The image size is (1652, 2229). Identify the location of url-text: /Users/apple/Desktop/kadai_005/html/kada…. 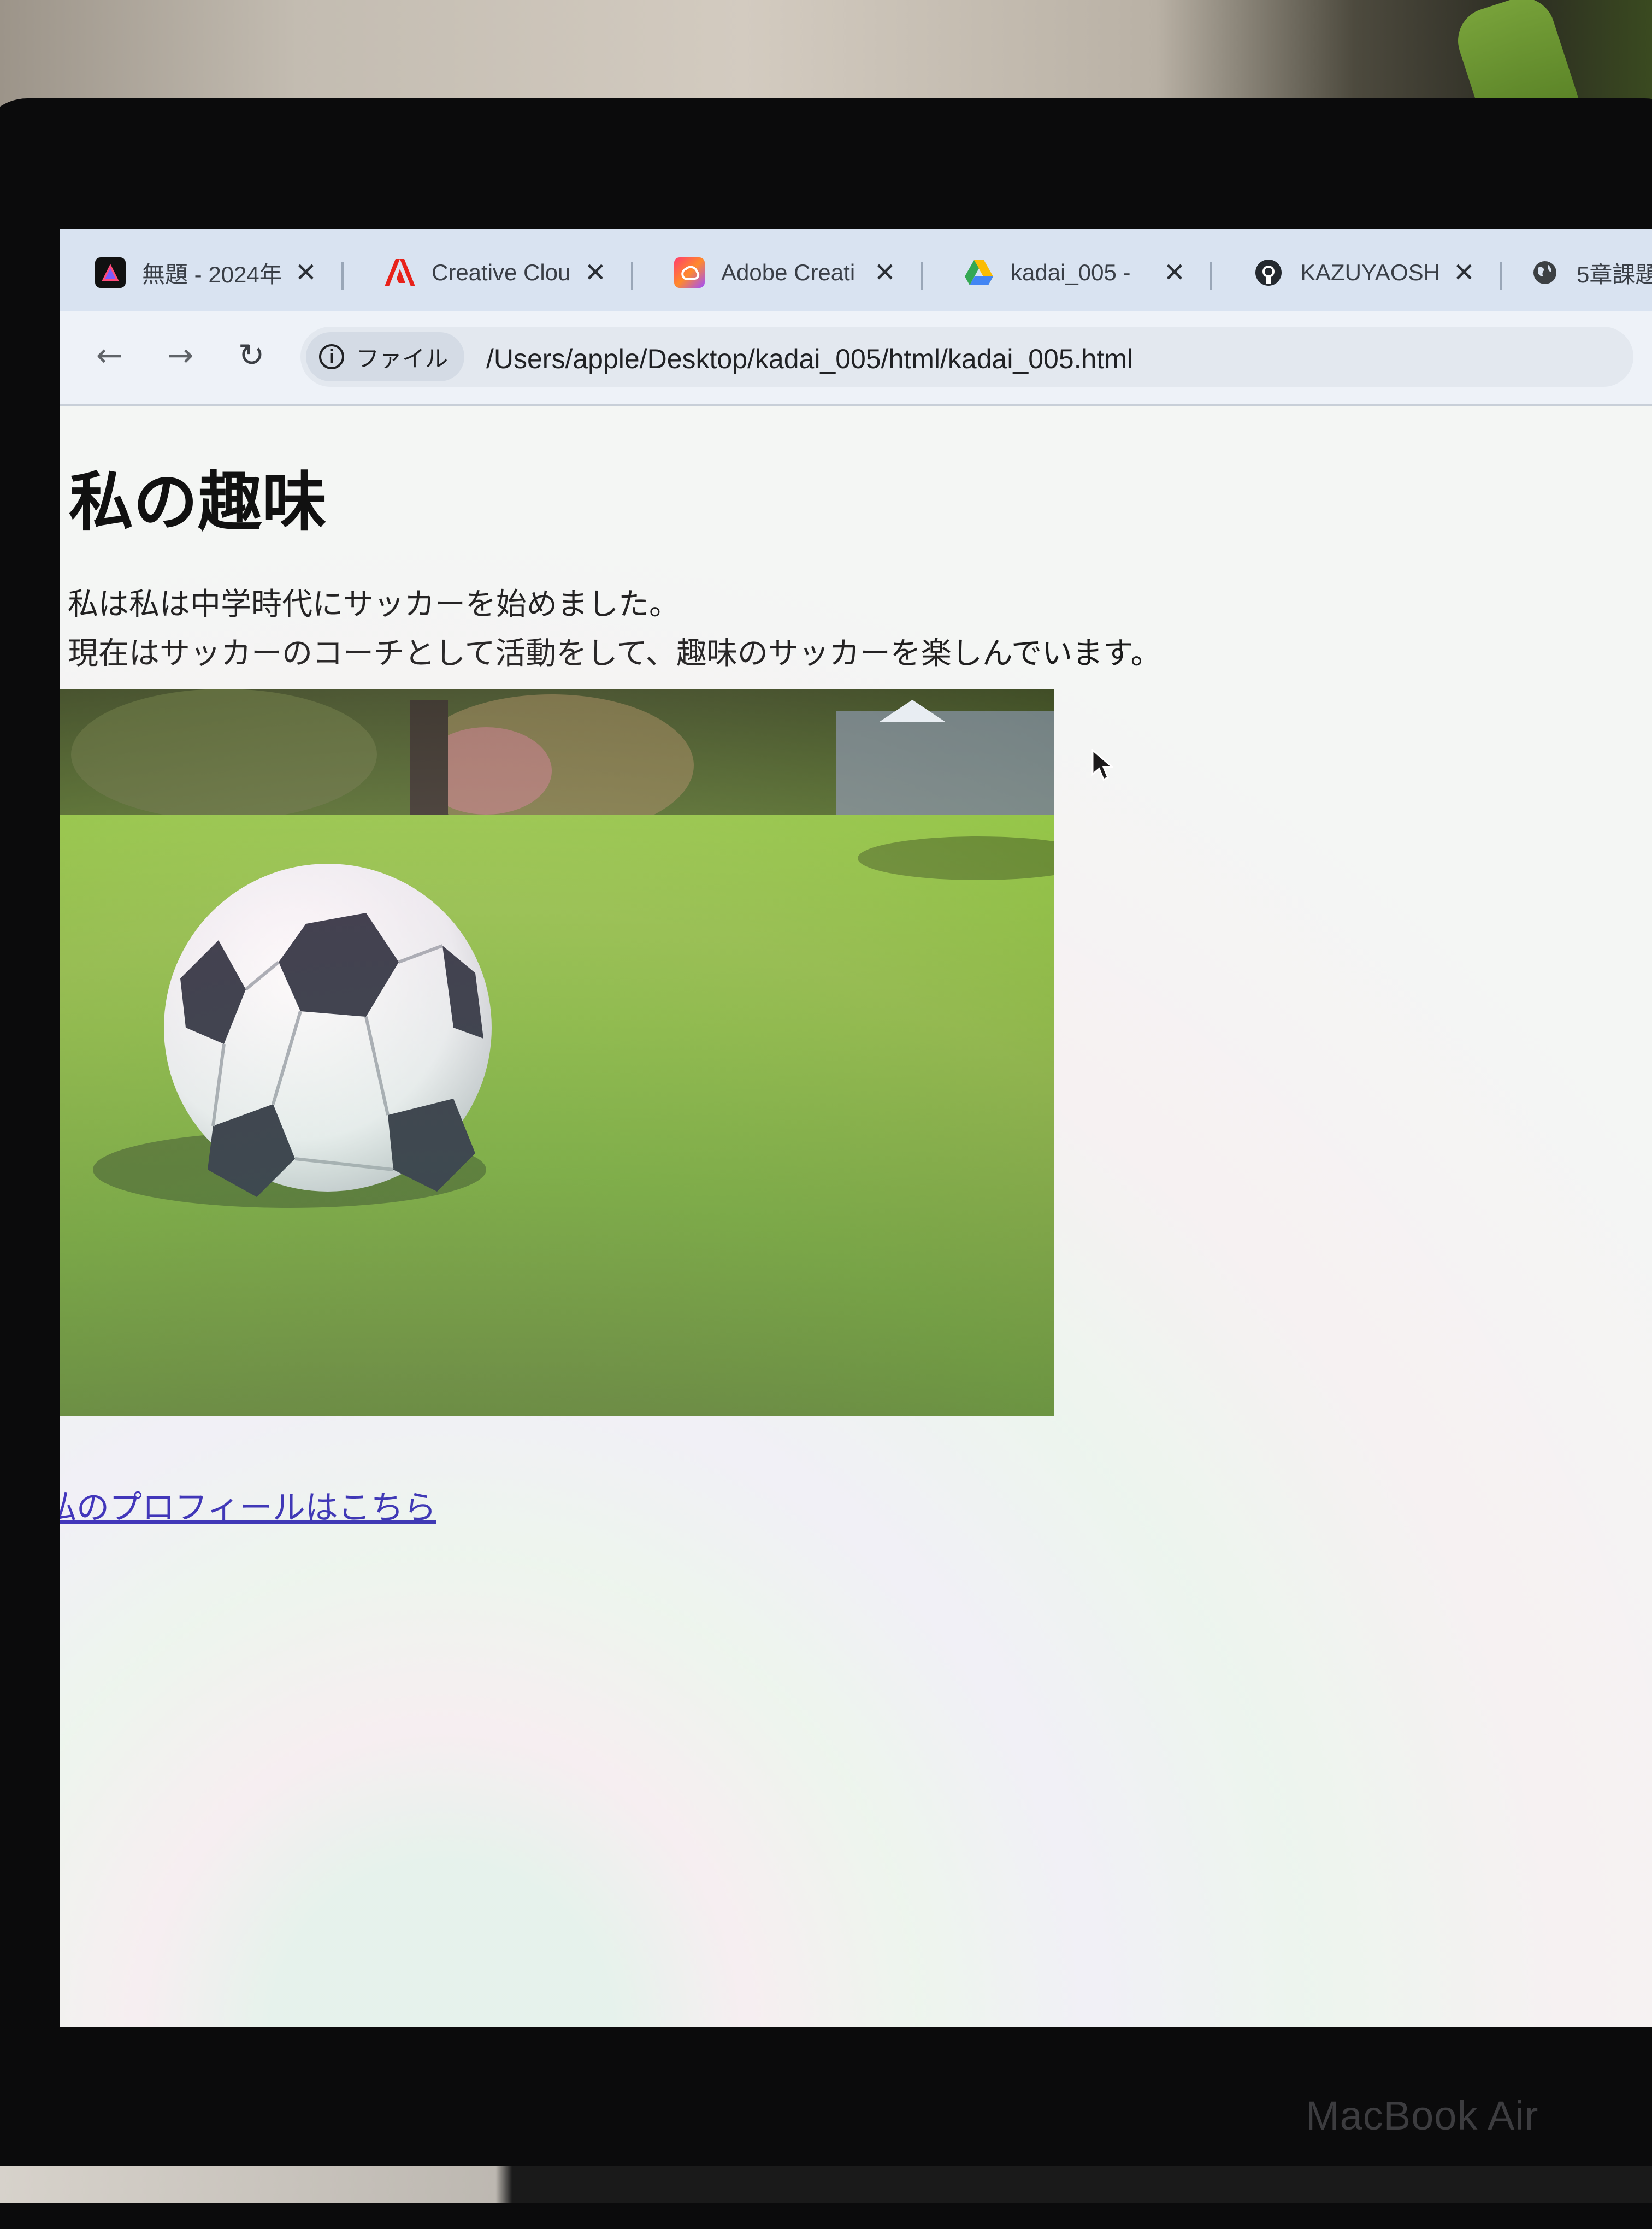
(809, 359).